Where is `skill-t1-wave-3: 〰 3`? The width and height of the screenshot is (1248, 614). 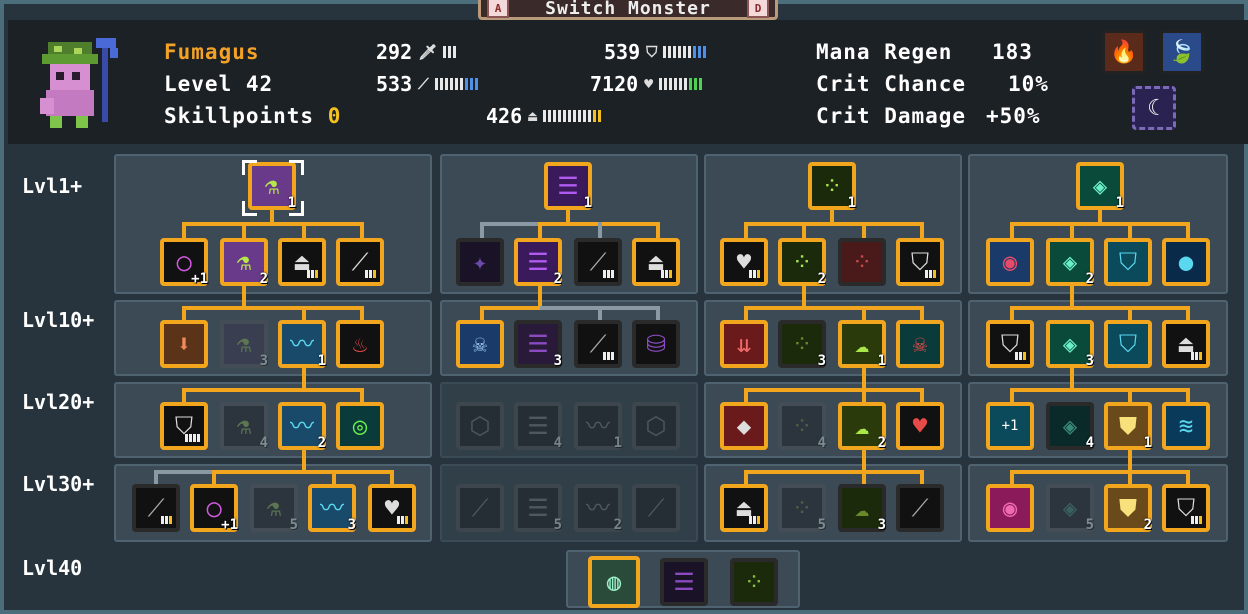
skill-t1-wave-3: 〰 3 is located at coordinates (332, 508).